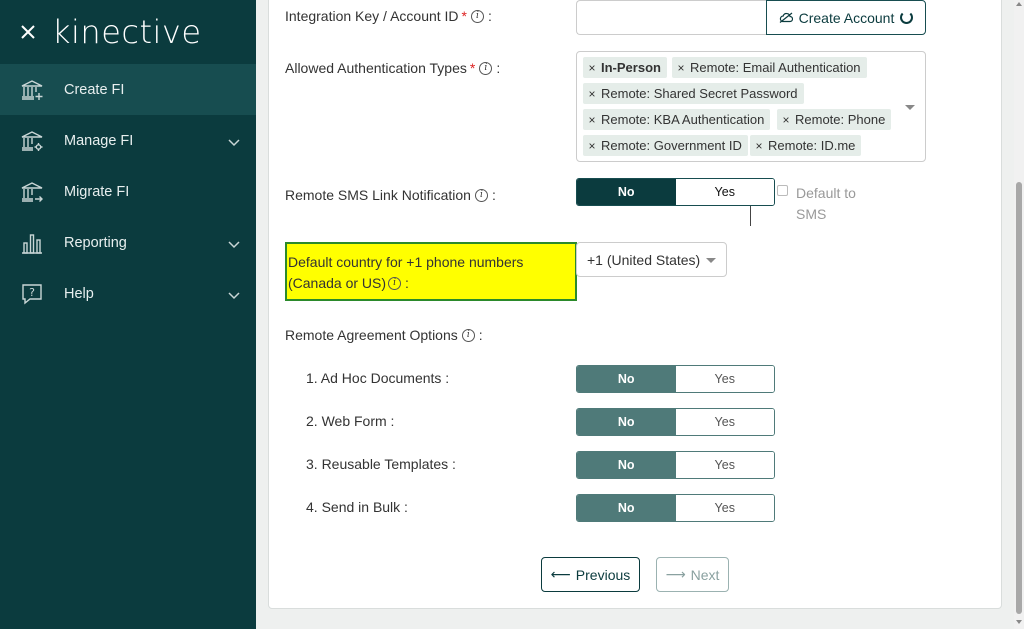 This screenshot has height=629, width=1024. What do you see at coordinates (128, 191) in the screenshot?
I see `sidebar-item-migrate-fi: Migrate FI` at bounding box center [128, 191].